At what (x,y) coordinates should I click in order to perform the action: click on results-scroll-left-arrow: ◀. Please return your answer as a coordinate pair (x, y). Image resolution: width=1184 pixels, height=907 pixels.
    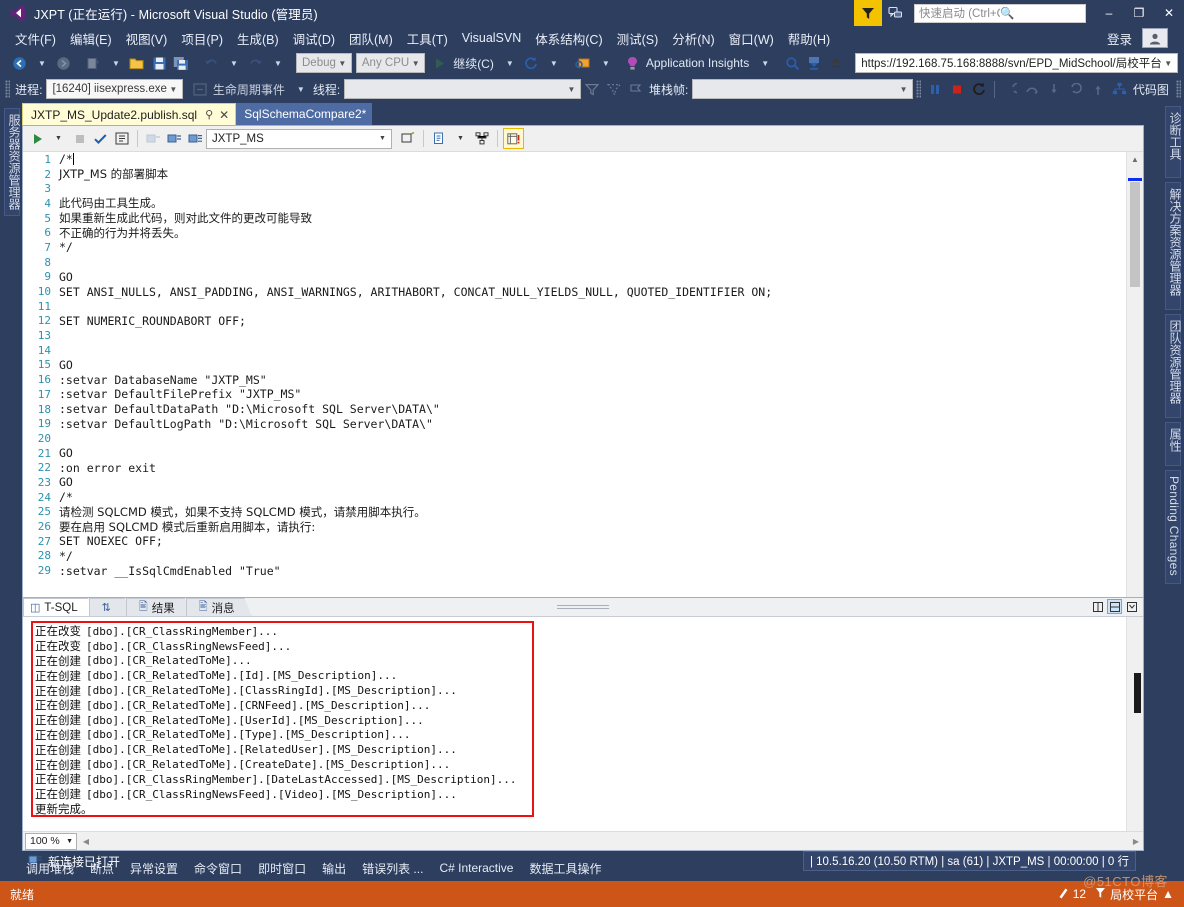
    Looking at the image, I should click on (86, 841).